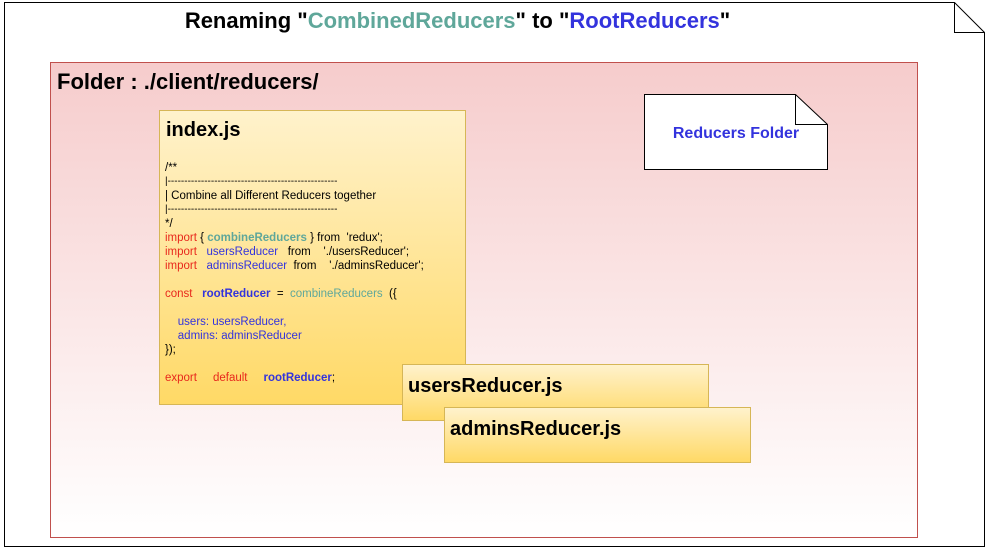  I want to click on code-root-reducer: const rootReducer = combineReducers ({, so click(281, 294).